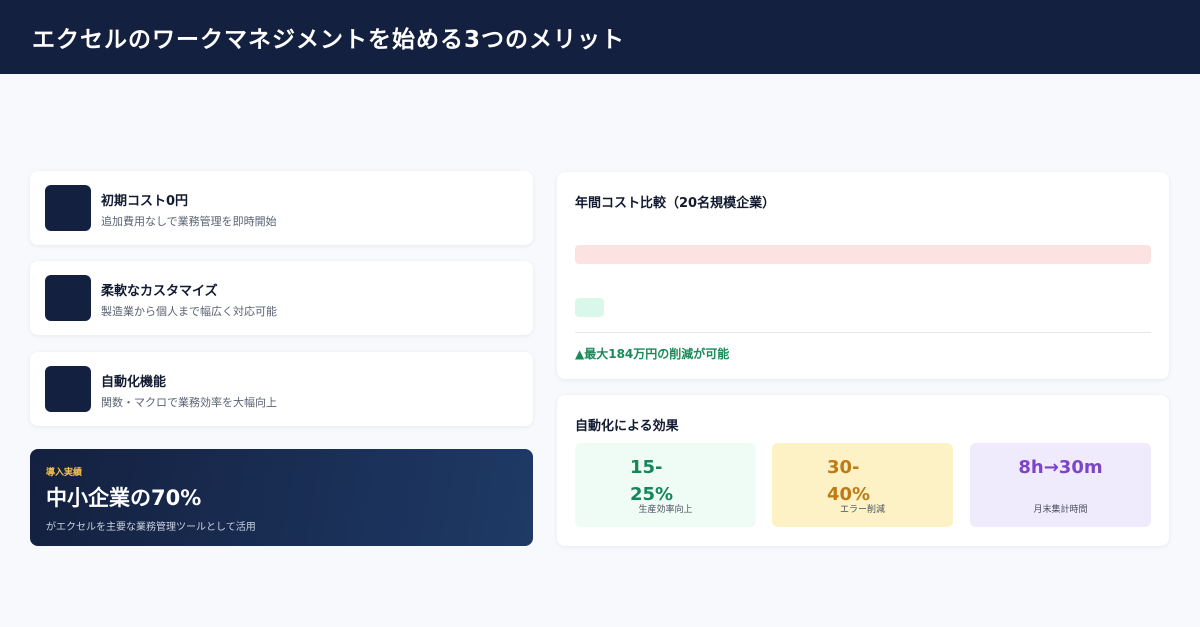 Image resolution: width=1200 pixels, height=627 pixels. Describe the element at coordinates (652, 481) in the screenshot. I see `effect-value: 15-25%` at that location.